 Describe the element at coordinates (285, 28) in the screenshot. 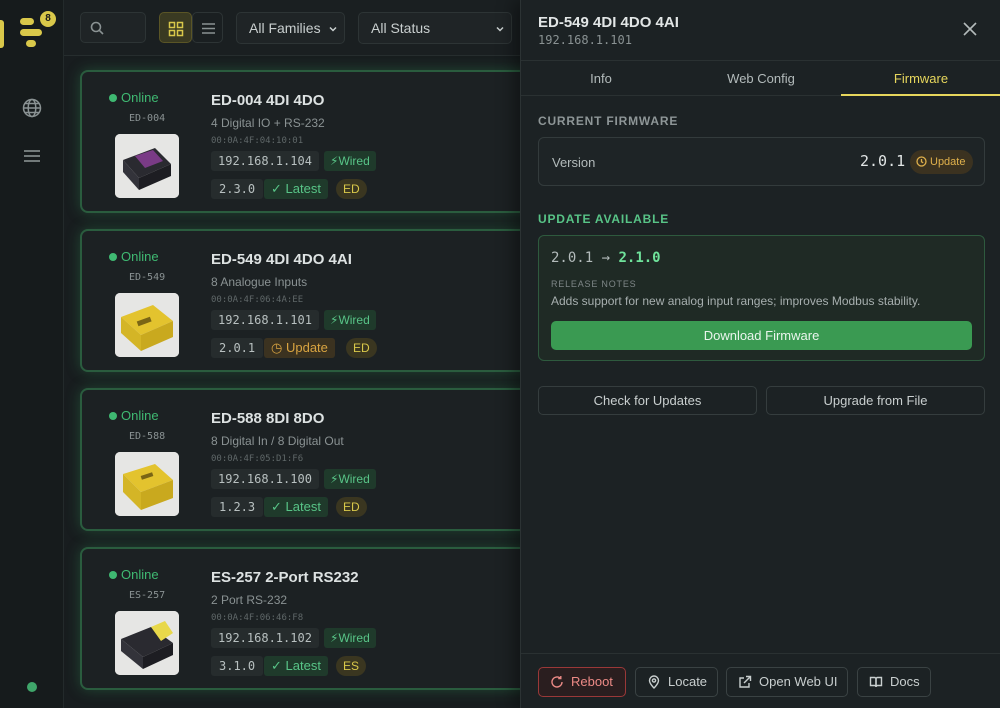

I see `families-select-value: All Families` at that location.